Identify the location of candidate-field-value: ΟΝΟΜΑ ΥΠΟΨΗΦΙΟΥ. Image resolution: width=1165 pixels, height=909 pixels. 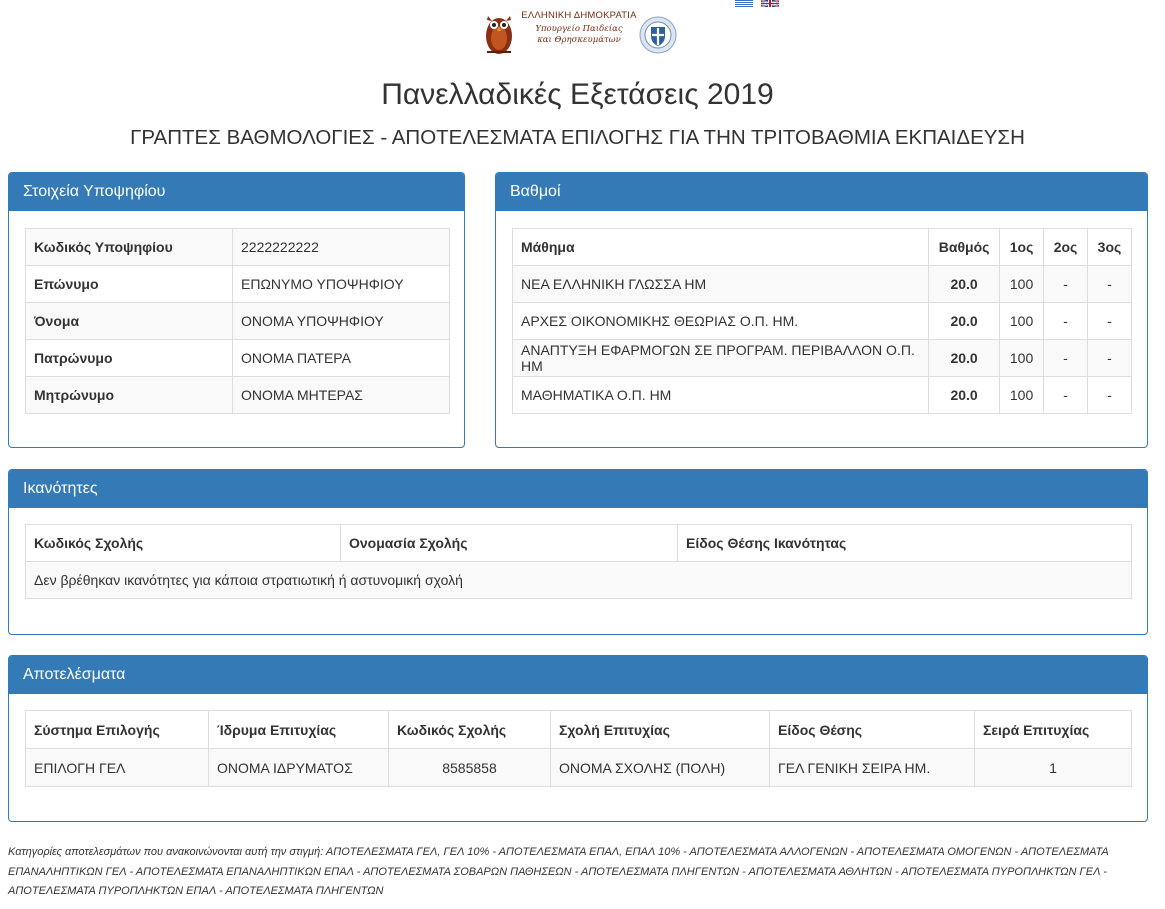
(341, 321).